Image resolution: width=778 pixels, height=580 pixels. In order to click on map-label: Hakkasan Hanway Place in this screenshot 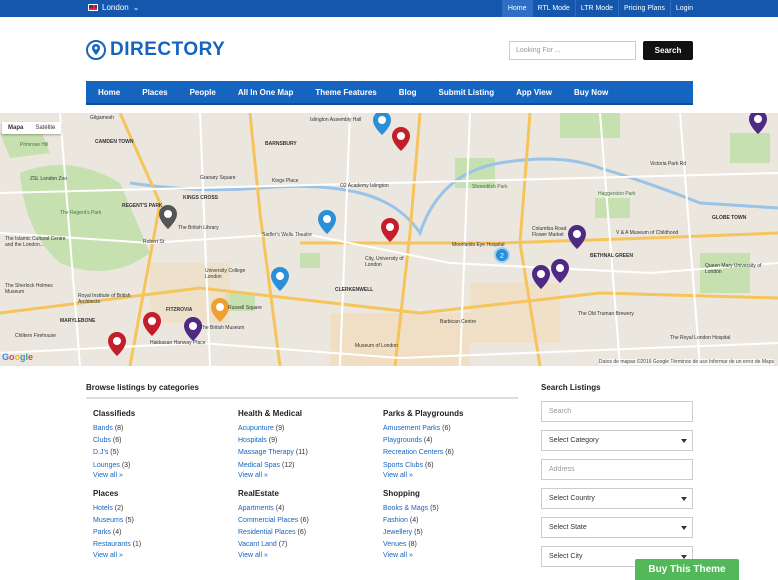, I will do `click(178, 343)`.